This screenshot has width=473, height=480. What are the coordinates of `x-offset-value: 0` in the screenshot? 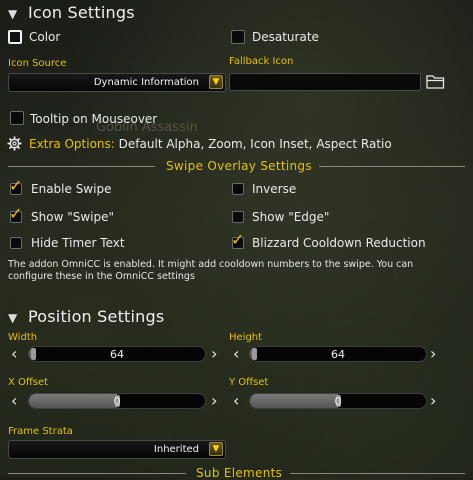 It's located at (117, 401).